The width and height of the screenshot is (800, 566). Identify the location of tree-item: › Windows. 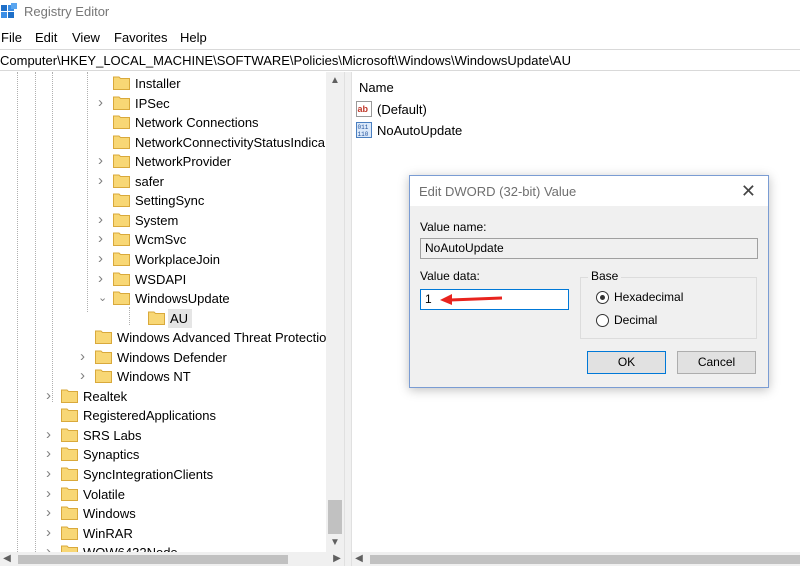
(163, 513).